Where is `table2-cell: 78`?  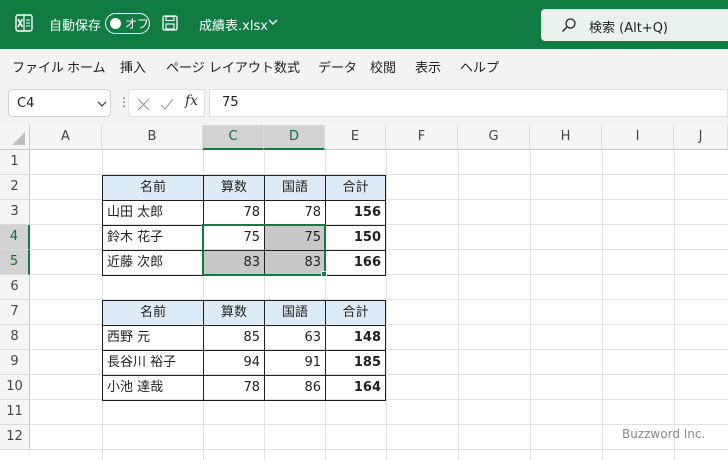
table2-cell: 78 is located at coordinates (234, 388).